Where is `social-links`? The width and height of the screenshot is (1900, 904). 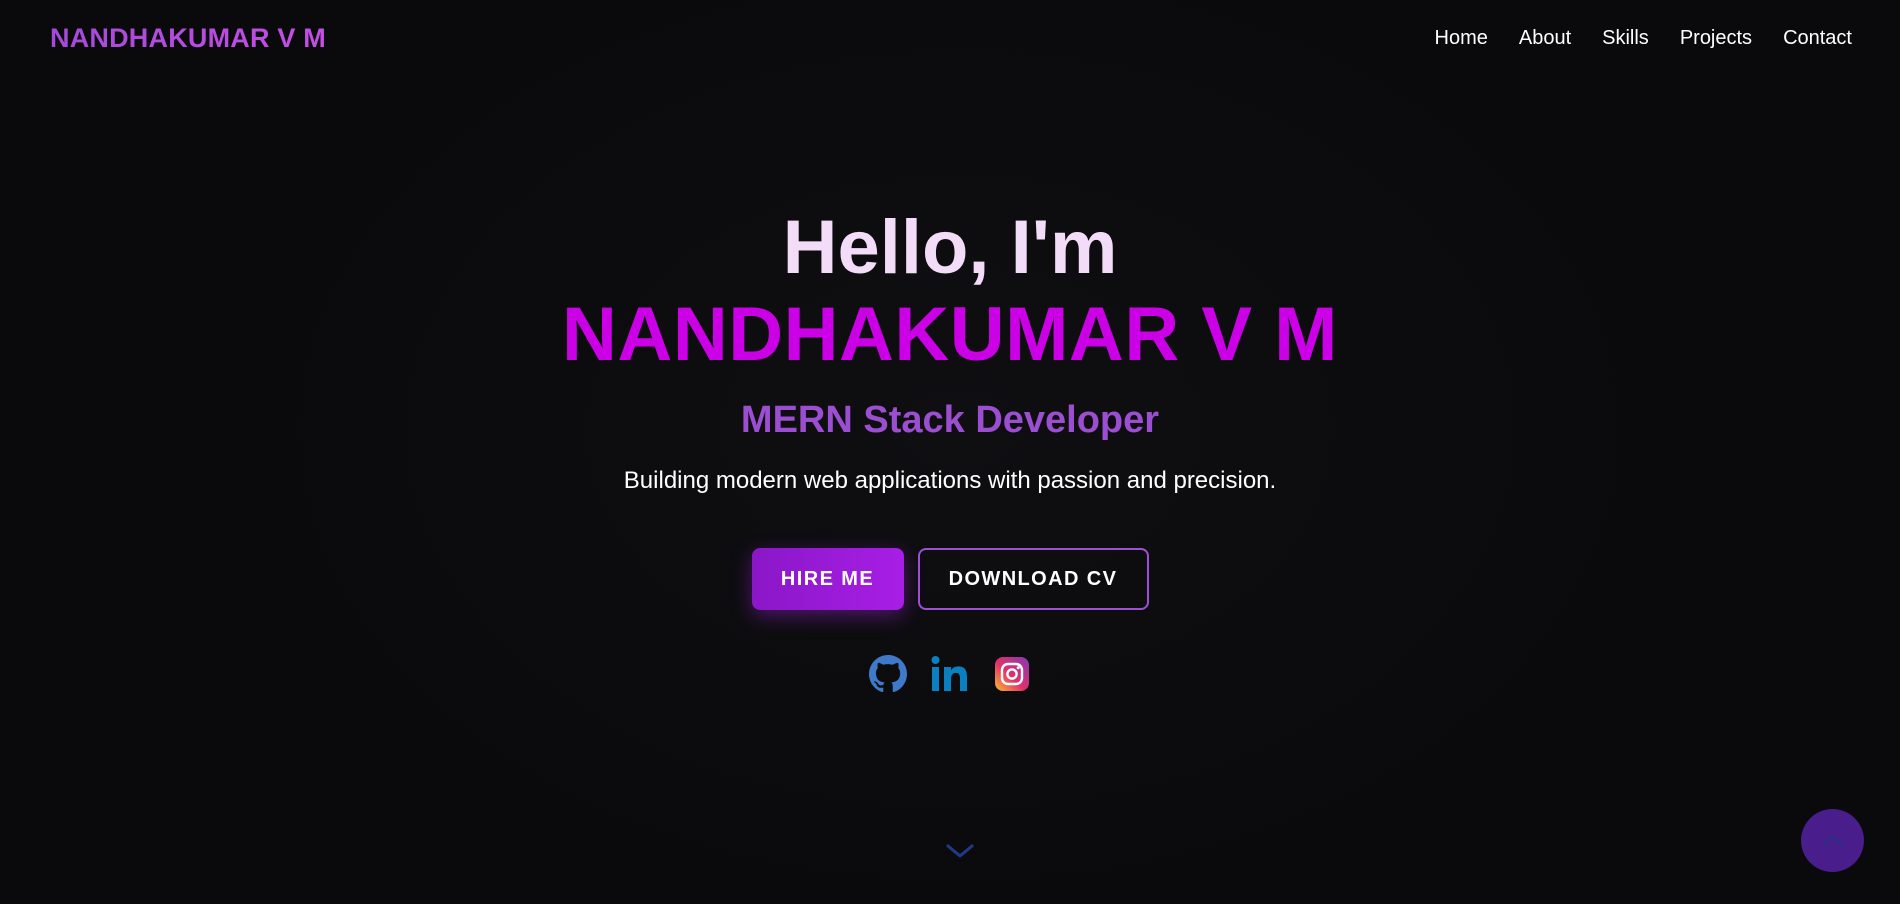 social-links is located at coordinates (950, 674).